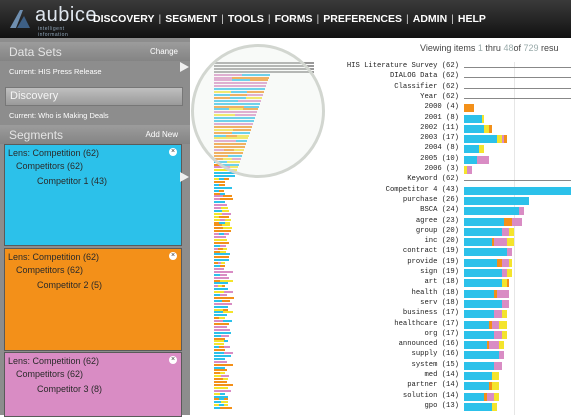  Describe the element at coordinates (460, 160) in the screenshot. I see `attribute-row: 2005 (10)` at that location.